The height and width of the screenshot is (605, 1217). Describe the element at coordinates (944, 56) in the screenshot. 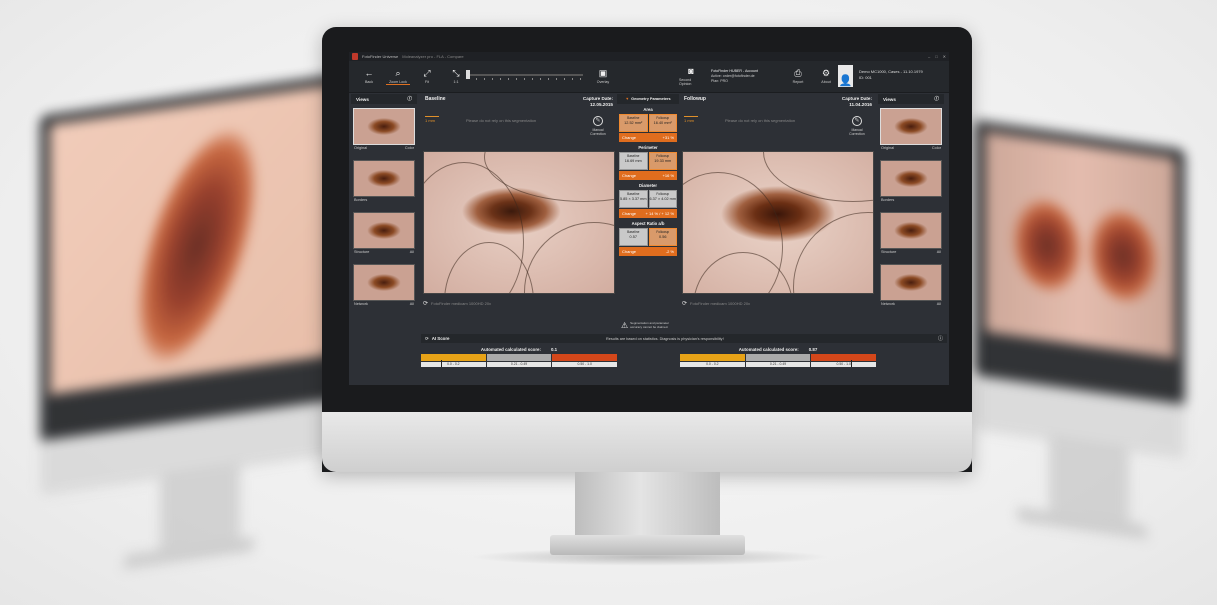

I see `close-icon: ✕` at that location.